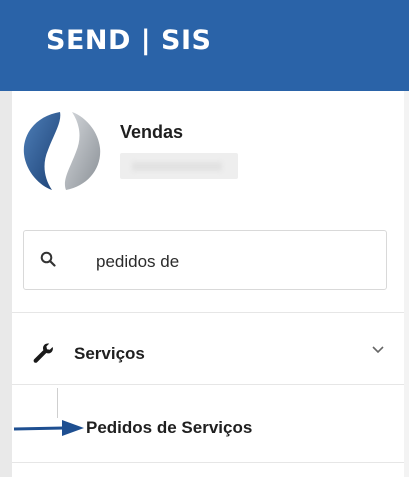 The width and height of the screenshot is (409, 477). I want to click on search-icon, so click(48, 259).